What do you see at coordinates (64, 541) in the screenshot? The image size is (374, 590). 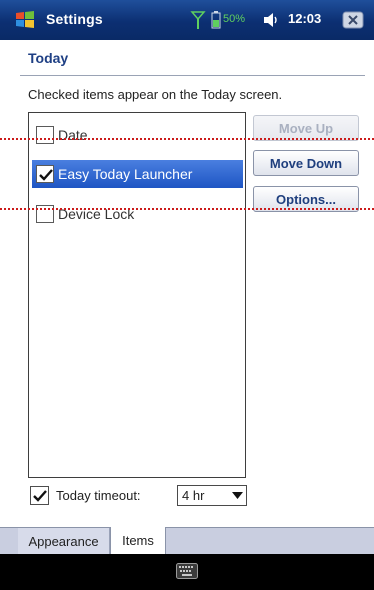 I see `tab-appearance: Appearance` at bounding box center [64, 541].